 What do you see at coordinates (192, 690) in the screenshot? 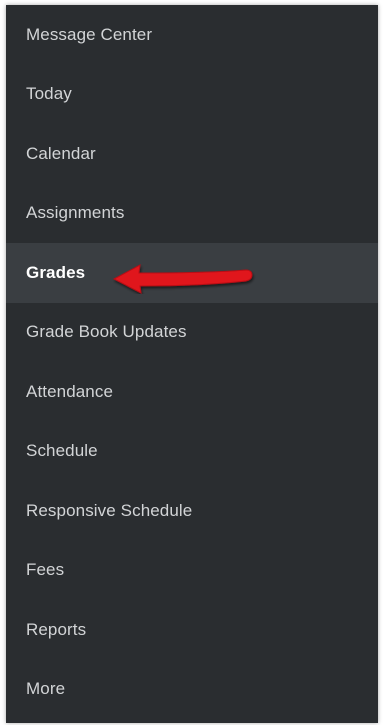
I see `nav-item-more: More` at bounding box center [192, 690].